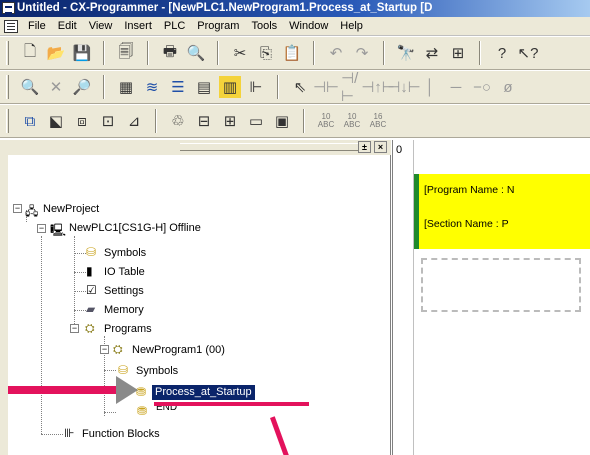 Image resolution: width=590 pixels, height=455 pixels. Describe the element at coordinates (11, 26) in the screenshot. I see `document-icon` at that location.